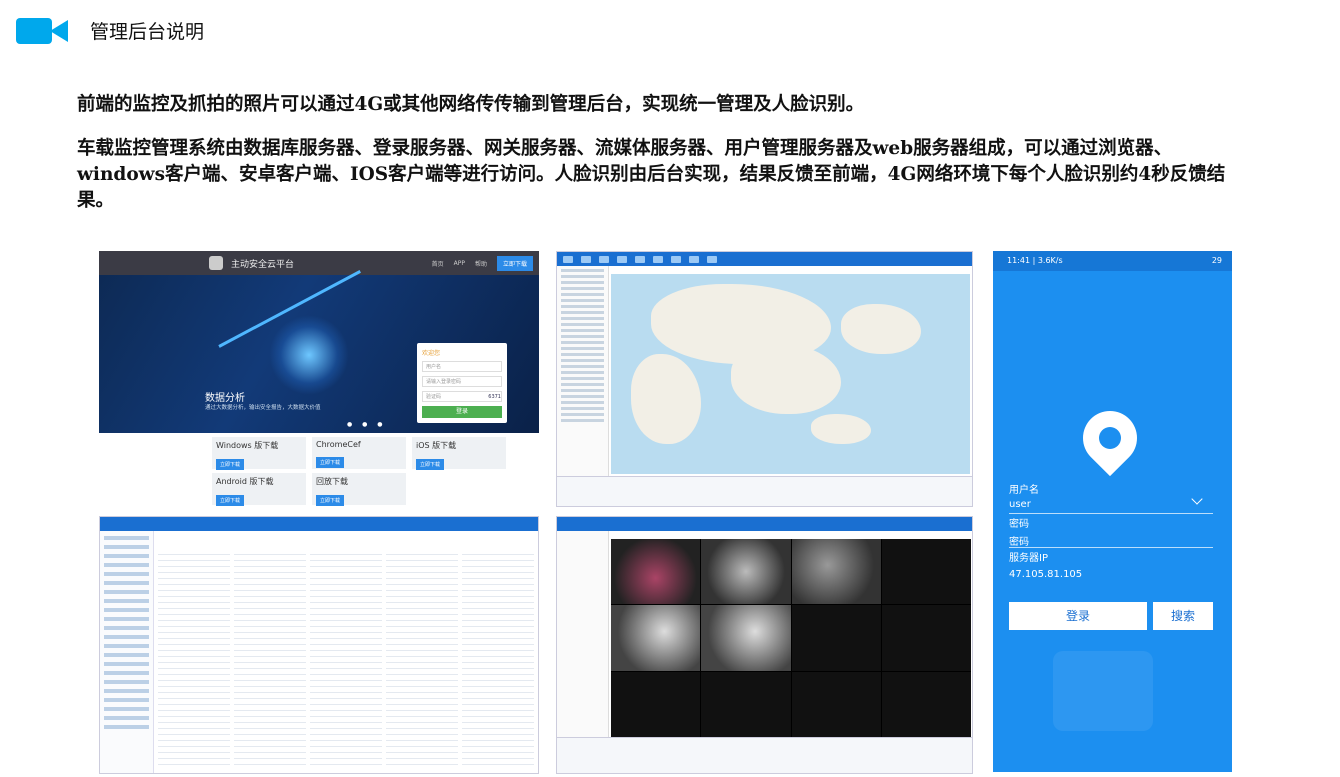 Image resolution: width=1340 pixels, height=777 pixels. I want to click on portal-download-button: 立即下载, so click(514, 263).